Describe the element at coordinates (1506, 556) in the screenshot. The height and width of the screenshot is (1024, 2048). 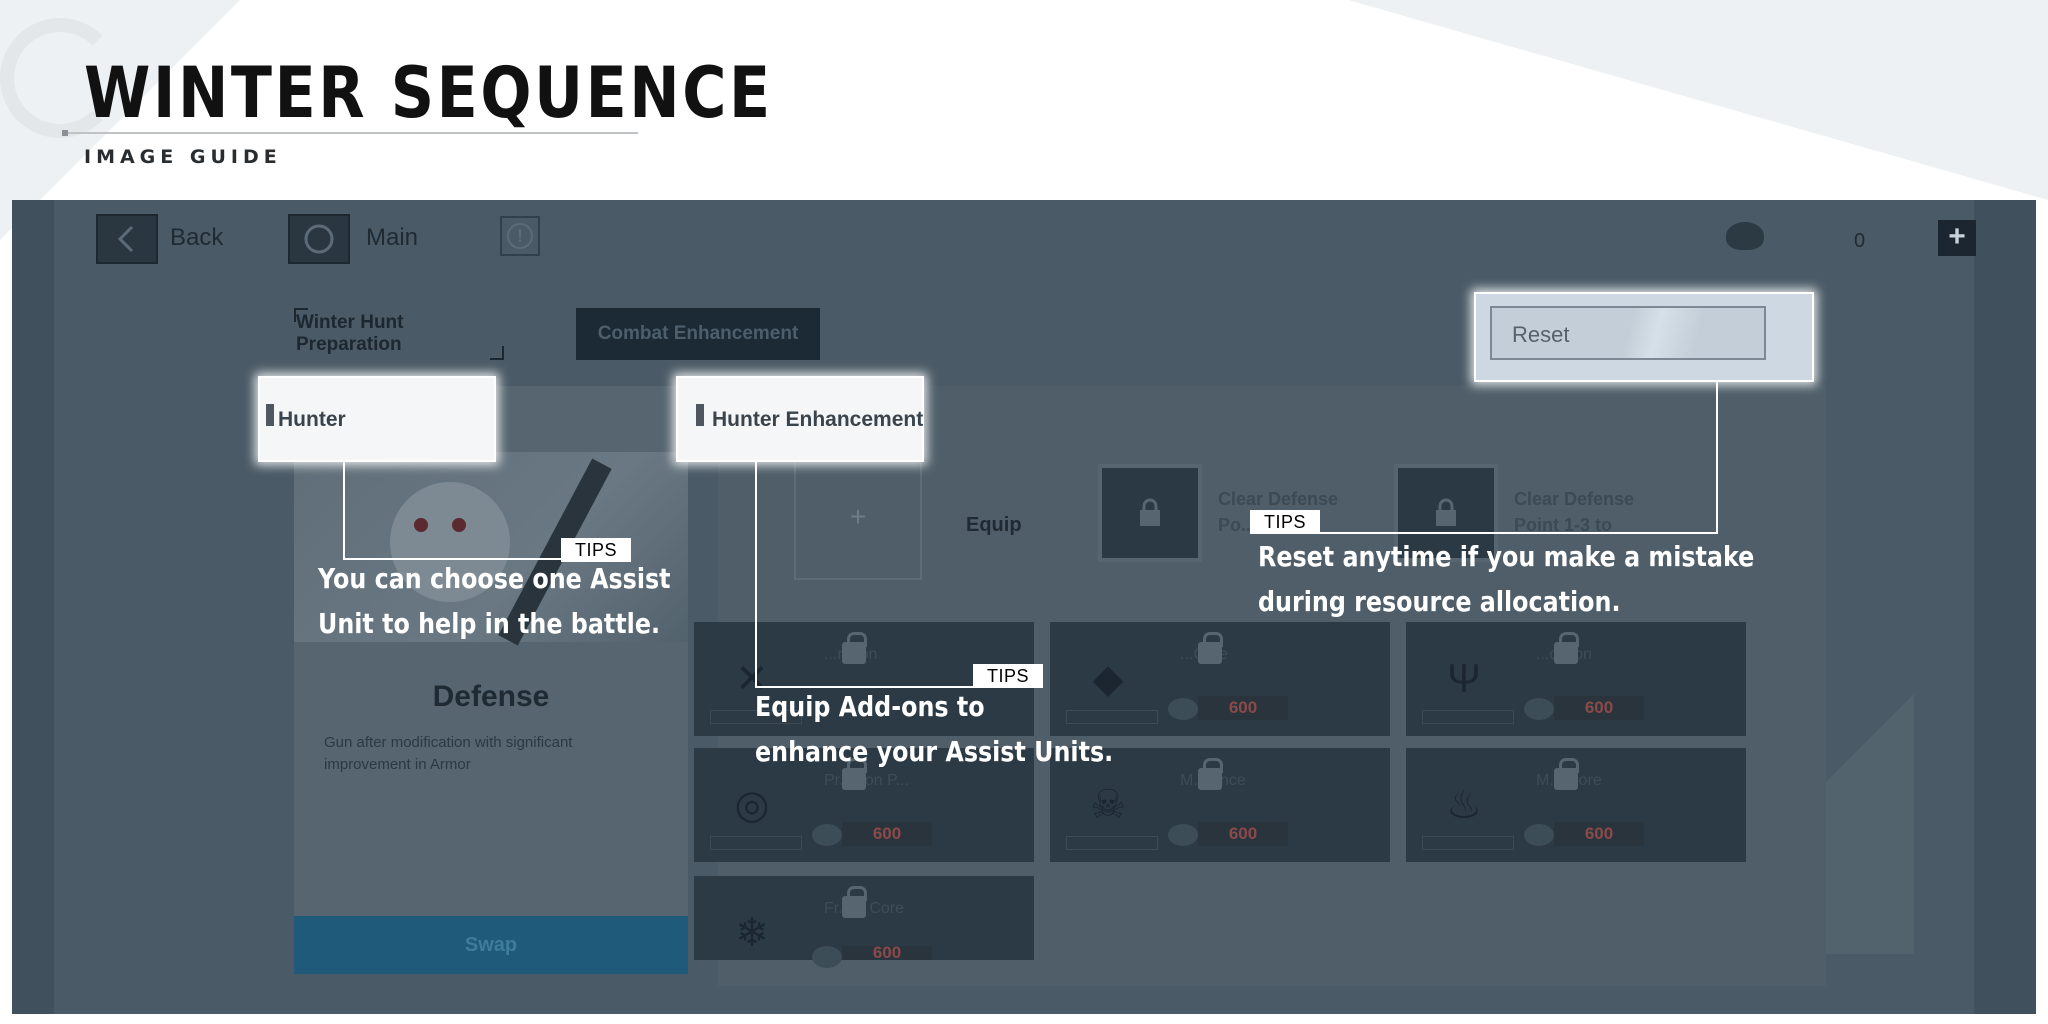
I see `tip-line: Reset anytime if you make a mistake` at that location.